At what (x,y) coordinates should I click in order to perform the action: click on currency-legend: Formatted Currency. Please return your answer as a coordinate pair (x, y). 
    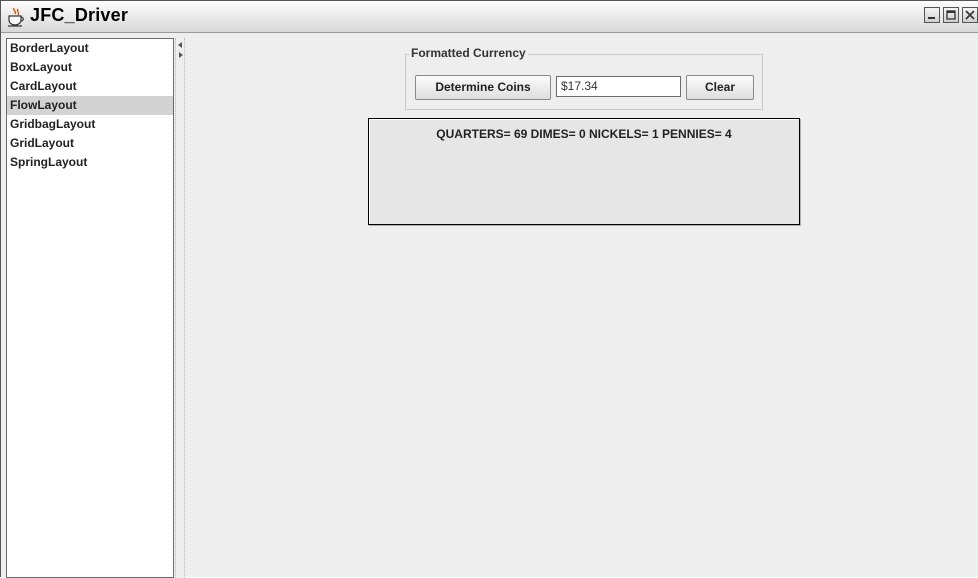
    Looking at the image, I should click on (468, 53).